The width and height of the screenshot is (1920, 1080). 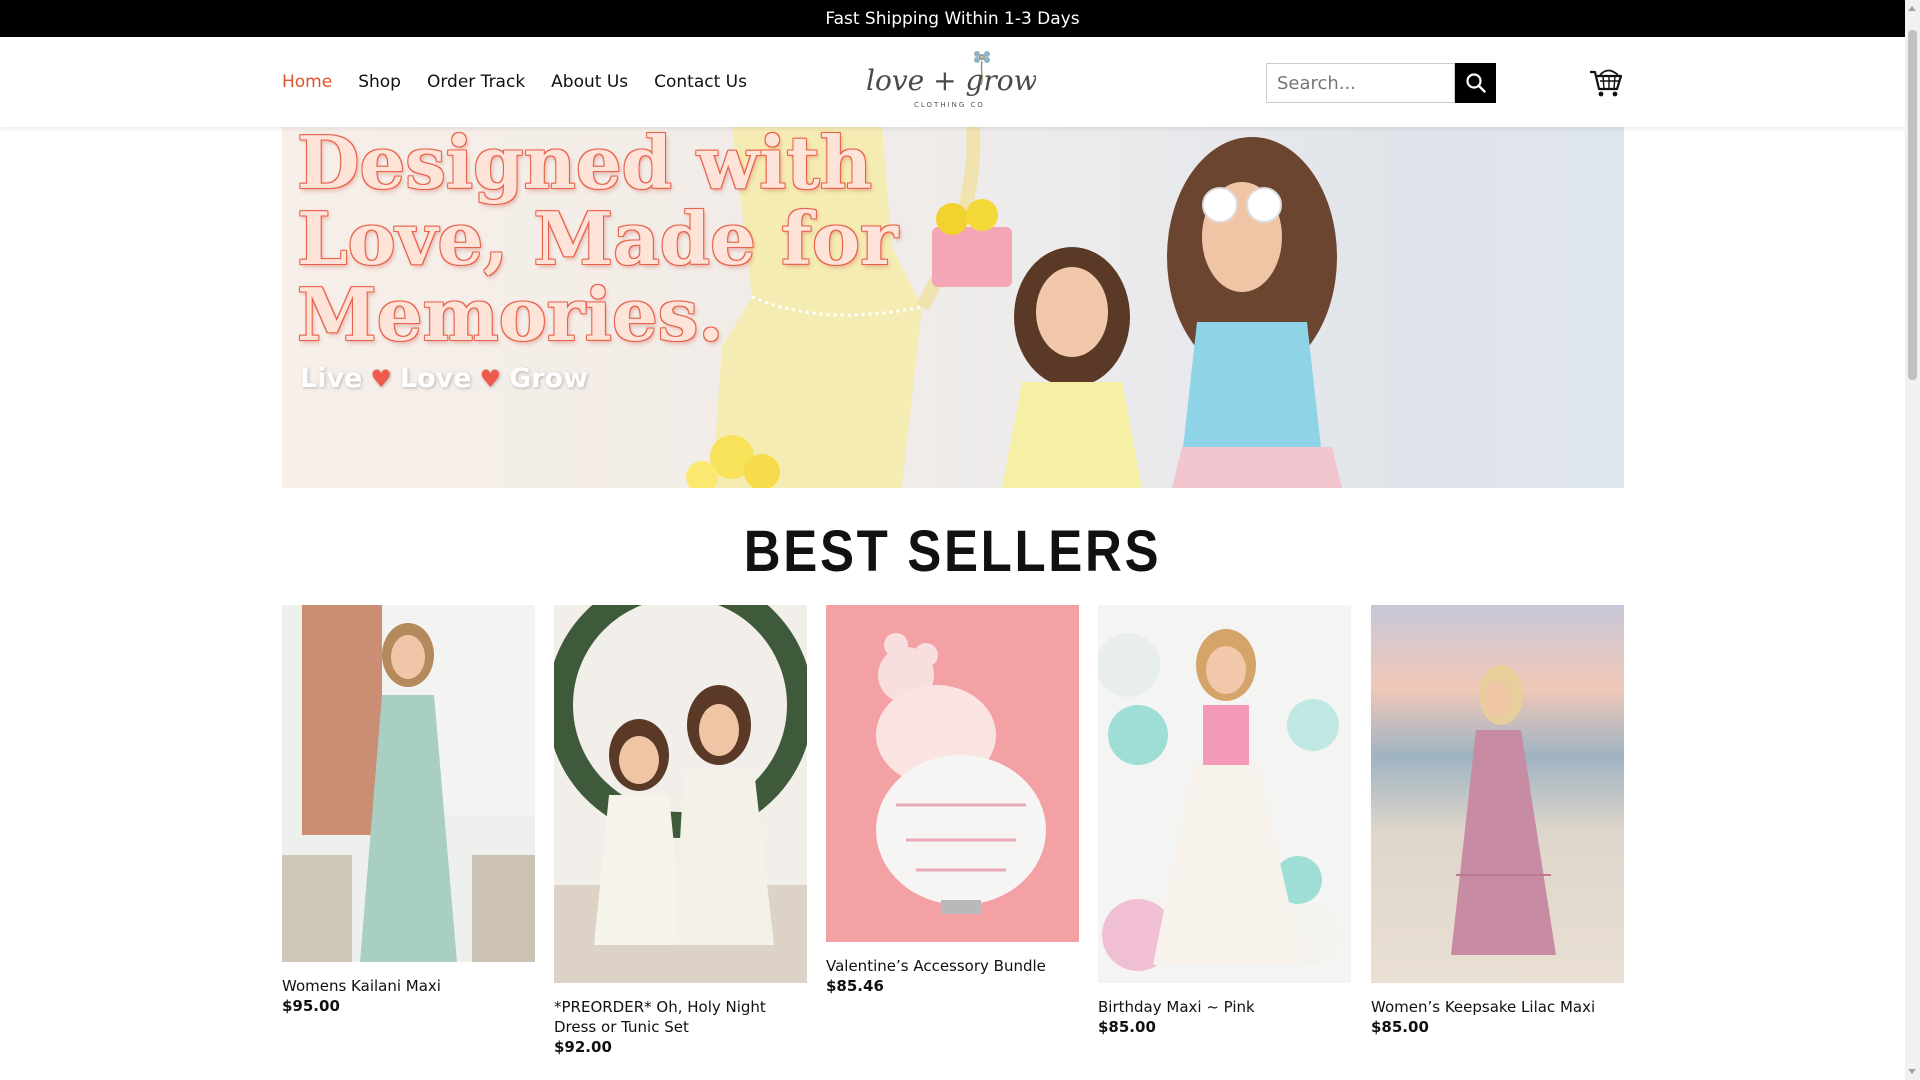 I want to click on cart-icon, so click(x=1606, y=83).